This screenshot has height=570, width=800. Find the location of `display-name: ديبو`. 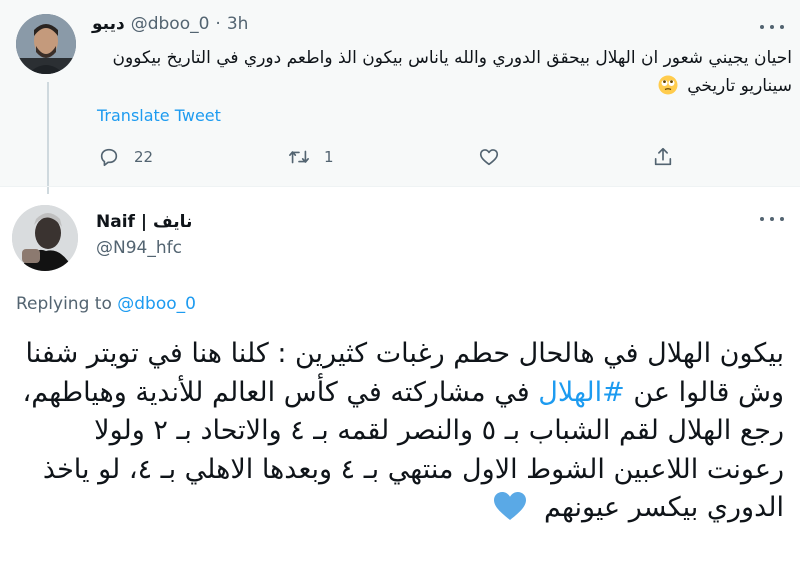

display-name: ديبو is located at coordinates (108, 24).